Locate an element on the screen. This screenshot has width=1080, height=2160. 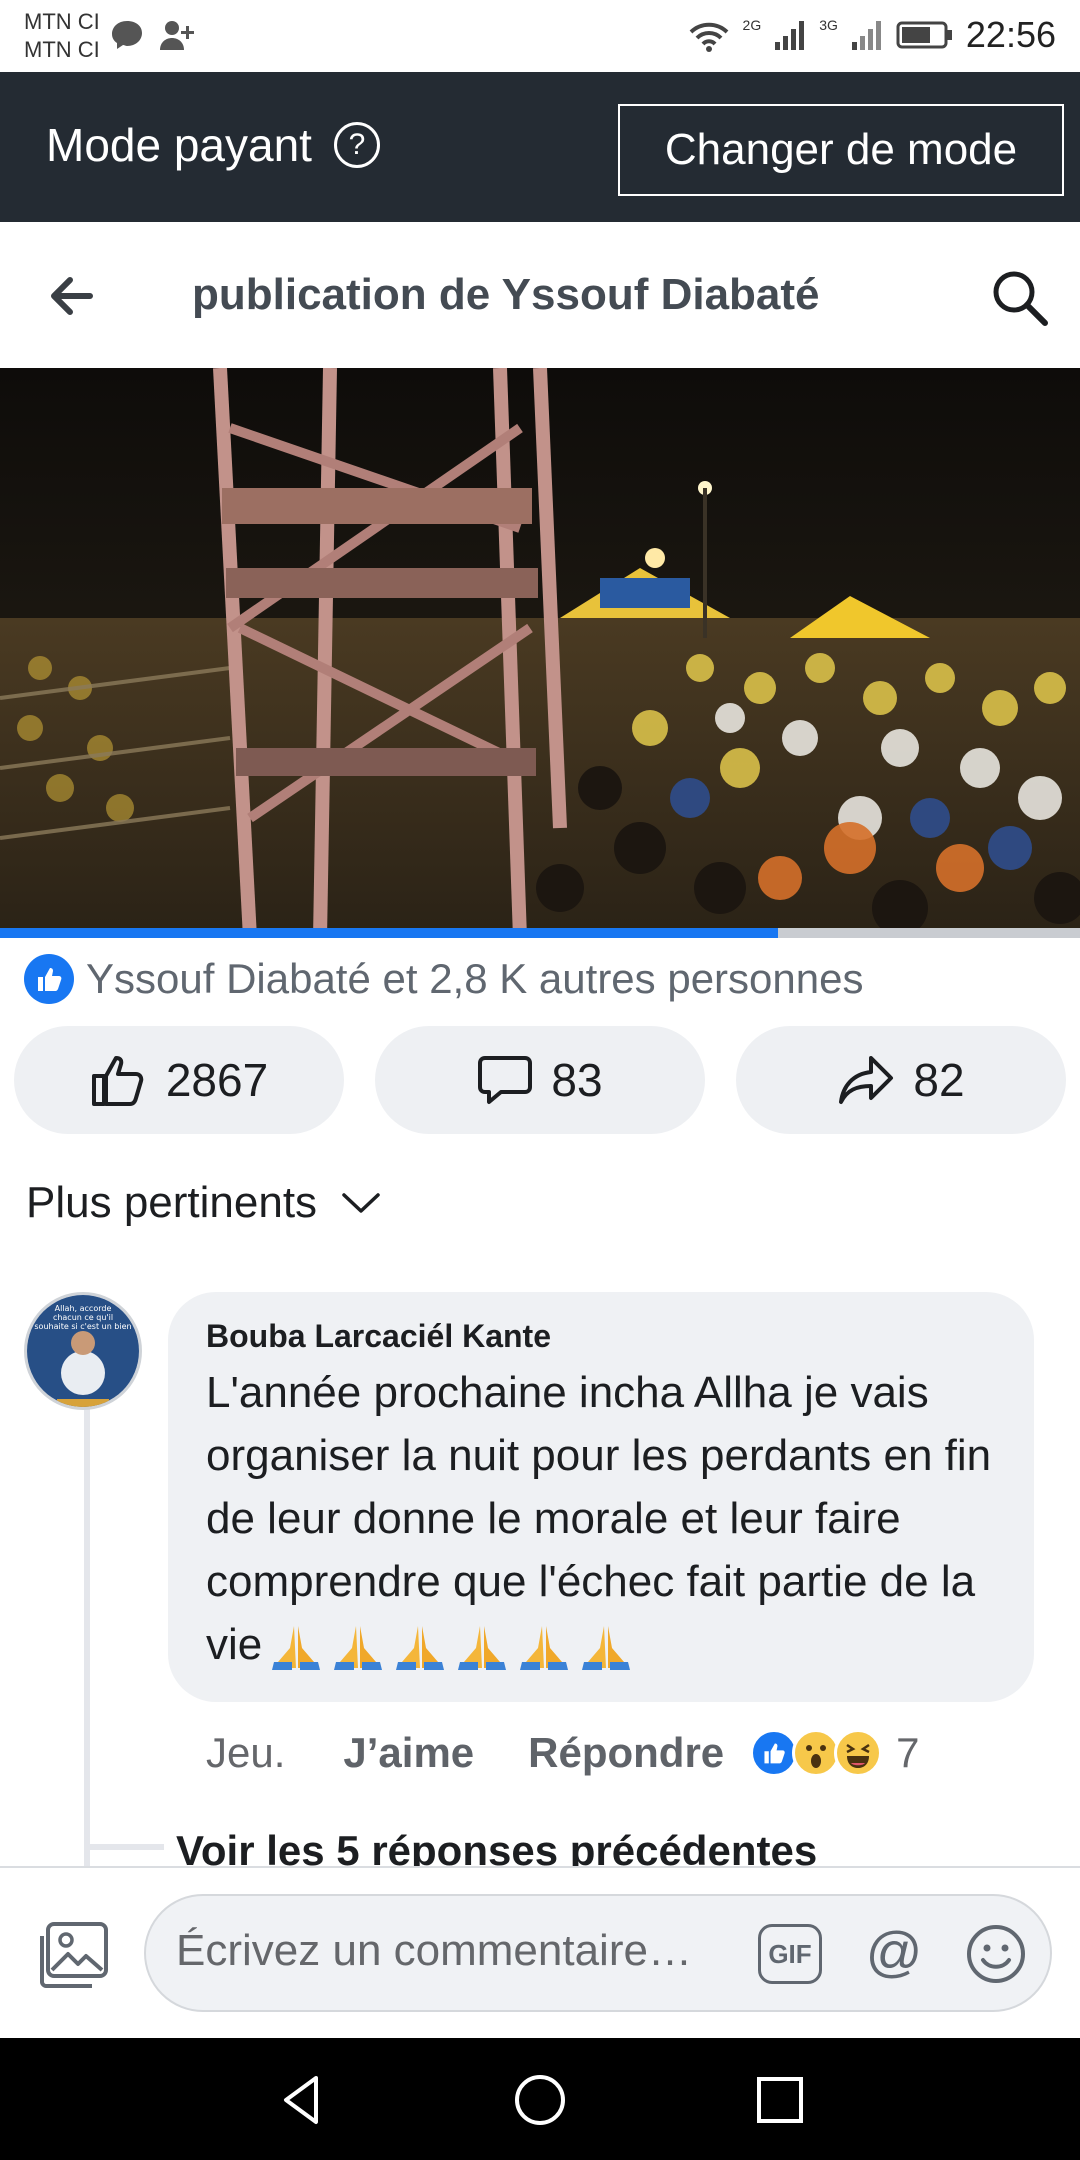
comment-sort-dropdown: Plus pertinents is located at coordinates (203, 1203).